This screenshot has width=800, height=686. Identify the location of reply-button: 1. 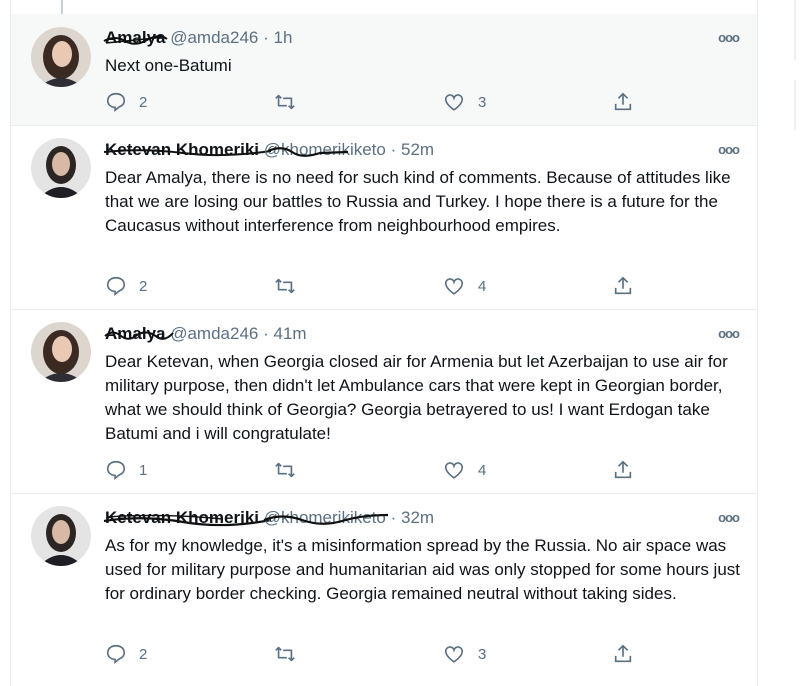
(126, 470).